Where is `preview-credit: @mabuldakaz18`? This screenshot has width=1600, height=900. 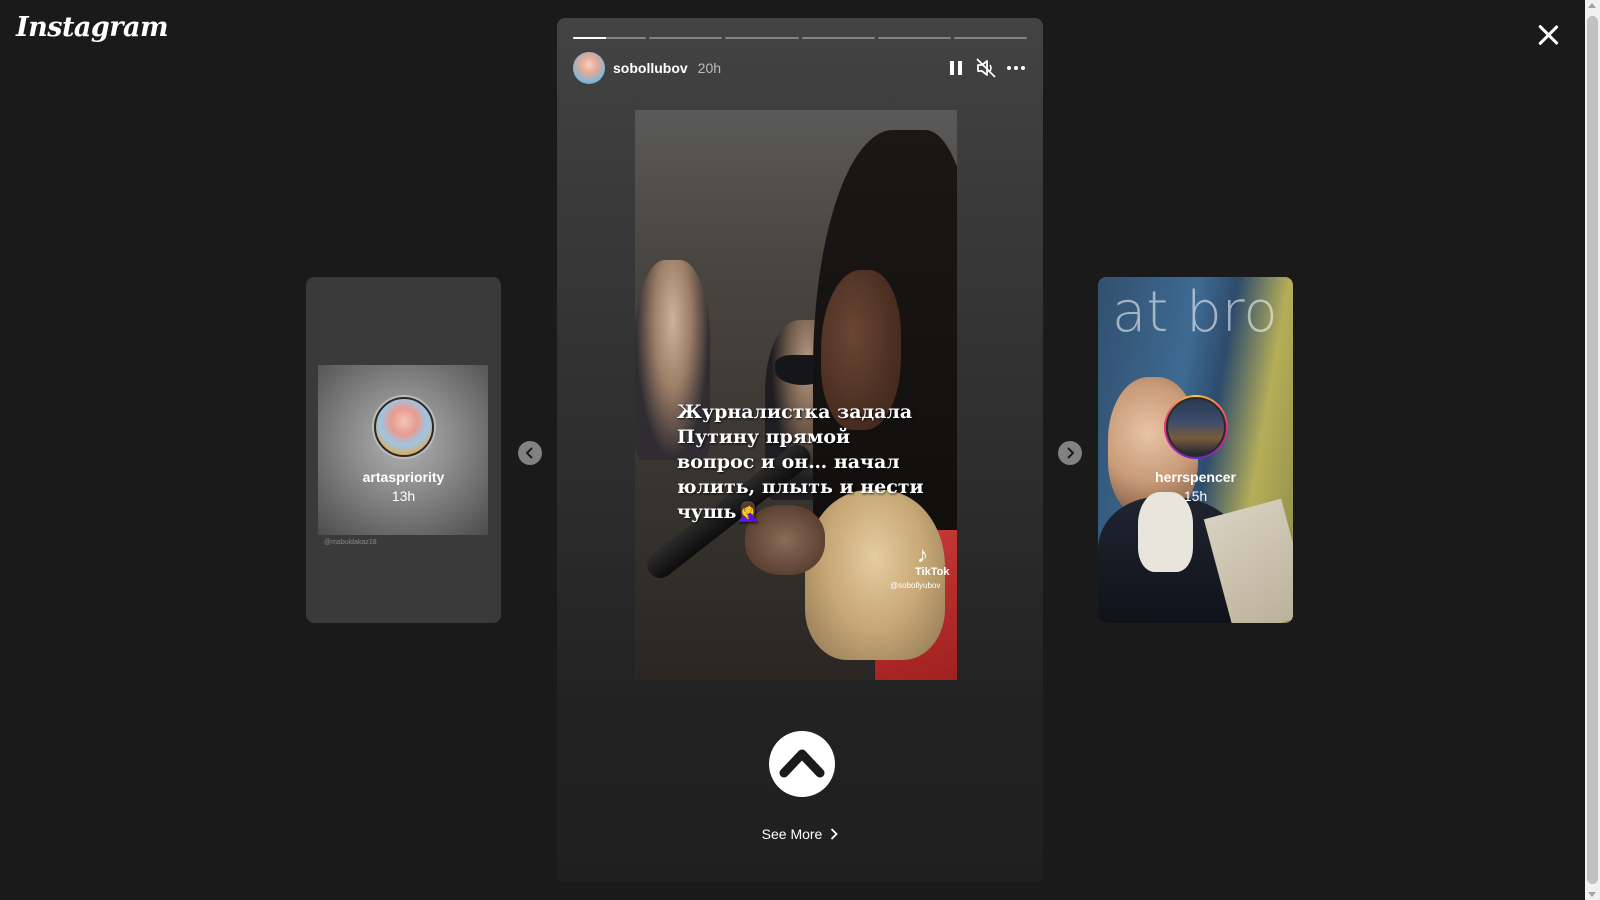
preview-credit: @mabuldakaz18 is located at coordinates (350, 542).